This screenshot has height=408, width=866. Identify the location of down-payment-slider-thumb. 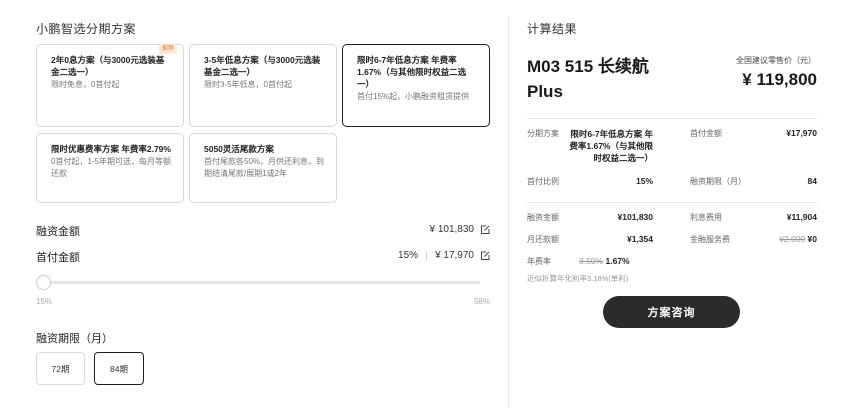
(43, 282).